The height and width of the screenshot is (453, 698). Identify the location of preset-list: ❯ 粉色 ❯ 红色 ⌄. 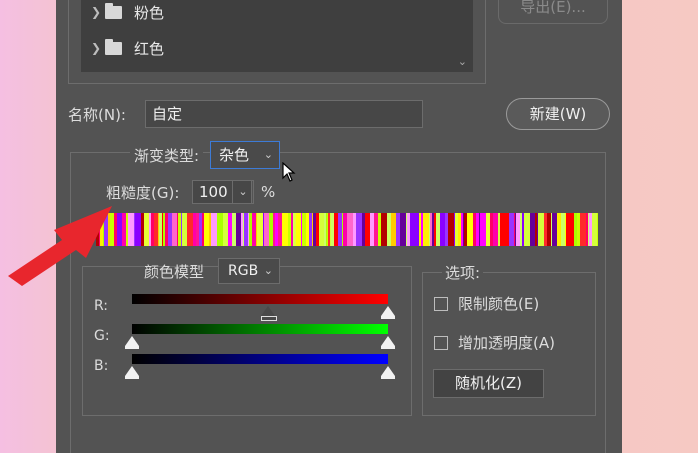
(277, 42).